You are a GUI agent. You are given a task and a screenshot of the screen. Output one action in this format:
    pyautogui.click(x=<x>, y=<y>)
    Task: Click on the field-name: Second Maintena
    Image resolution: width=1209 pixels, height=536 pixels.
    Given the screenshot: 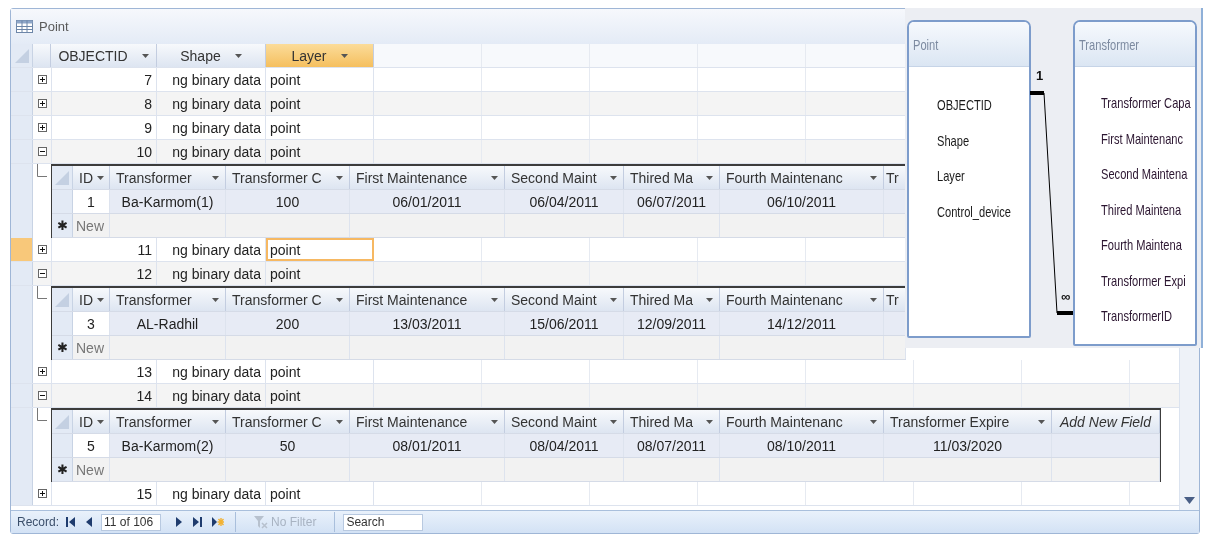 What is the action you would take?
    pyautogui.click(x=1144, y=174)
    